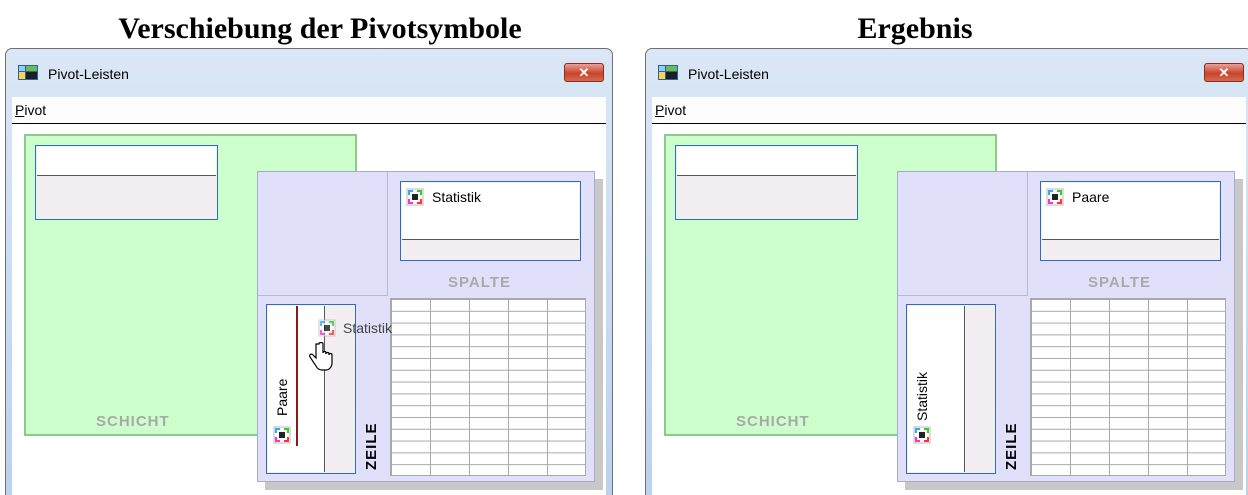 The height and width of the screenshot is (495, 1248). Describe the element at coordinates (1130, 197) in the screenshot. I see `column-item: Paare` at that location.